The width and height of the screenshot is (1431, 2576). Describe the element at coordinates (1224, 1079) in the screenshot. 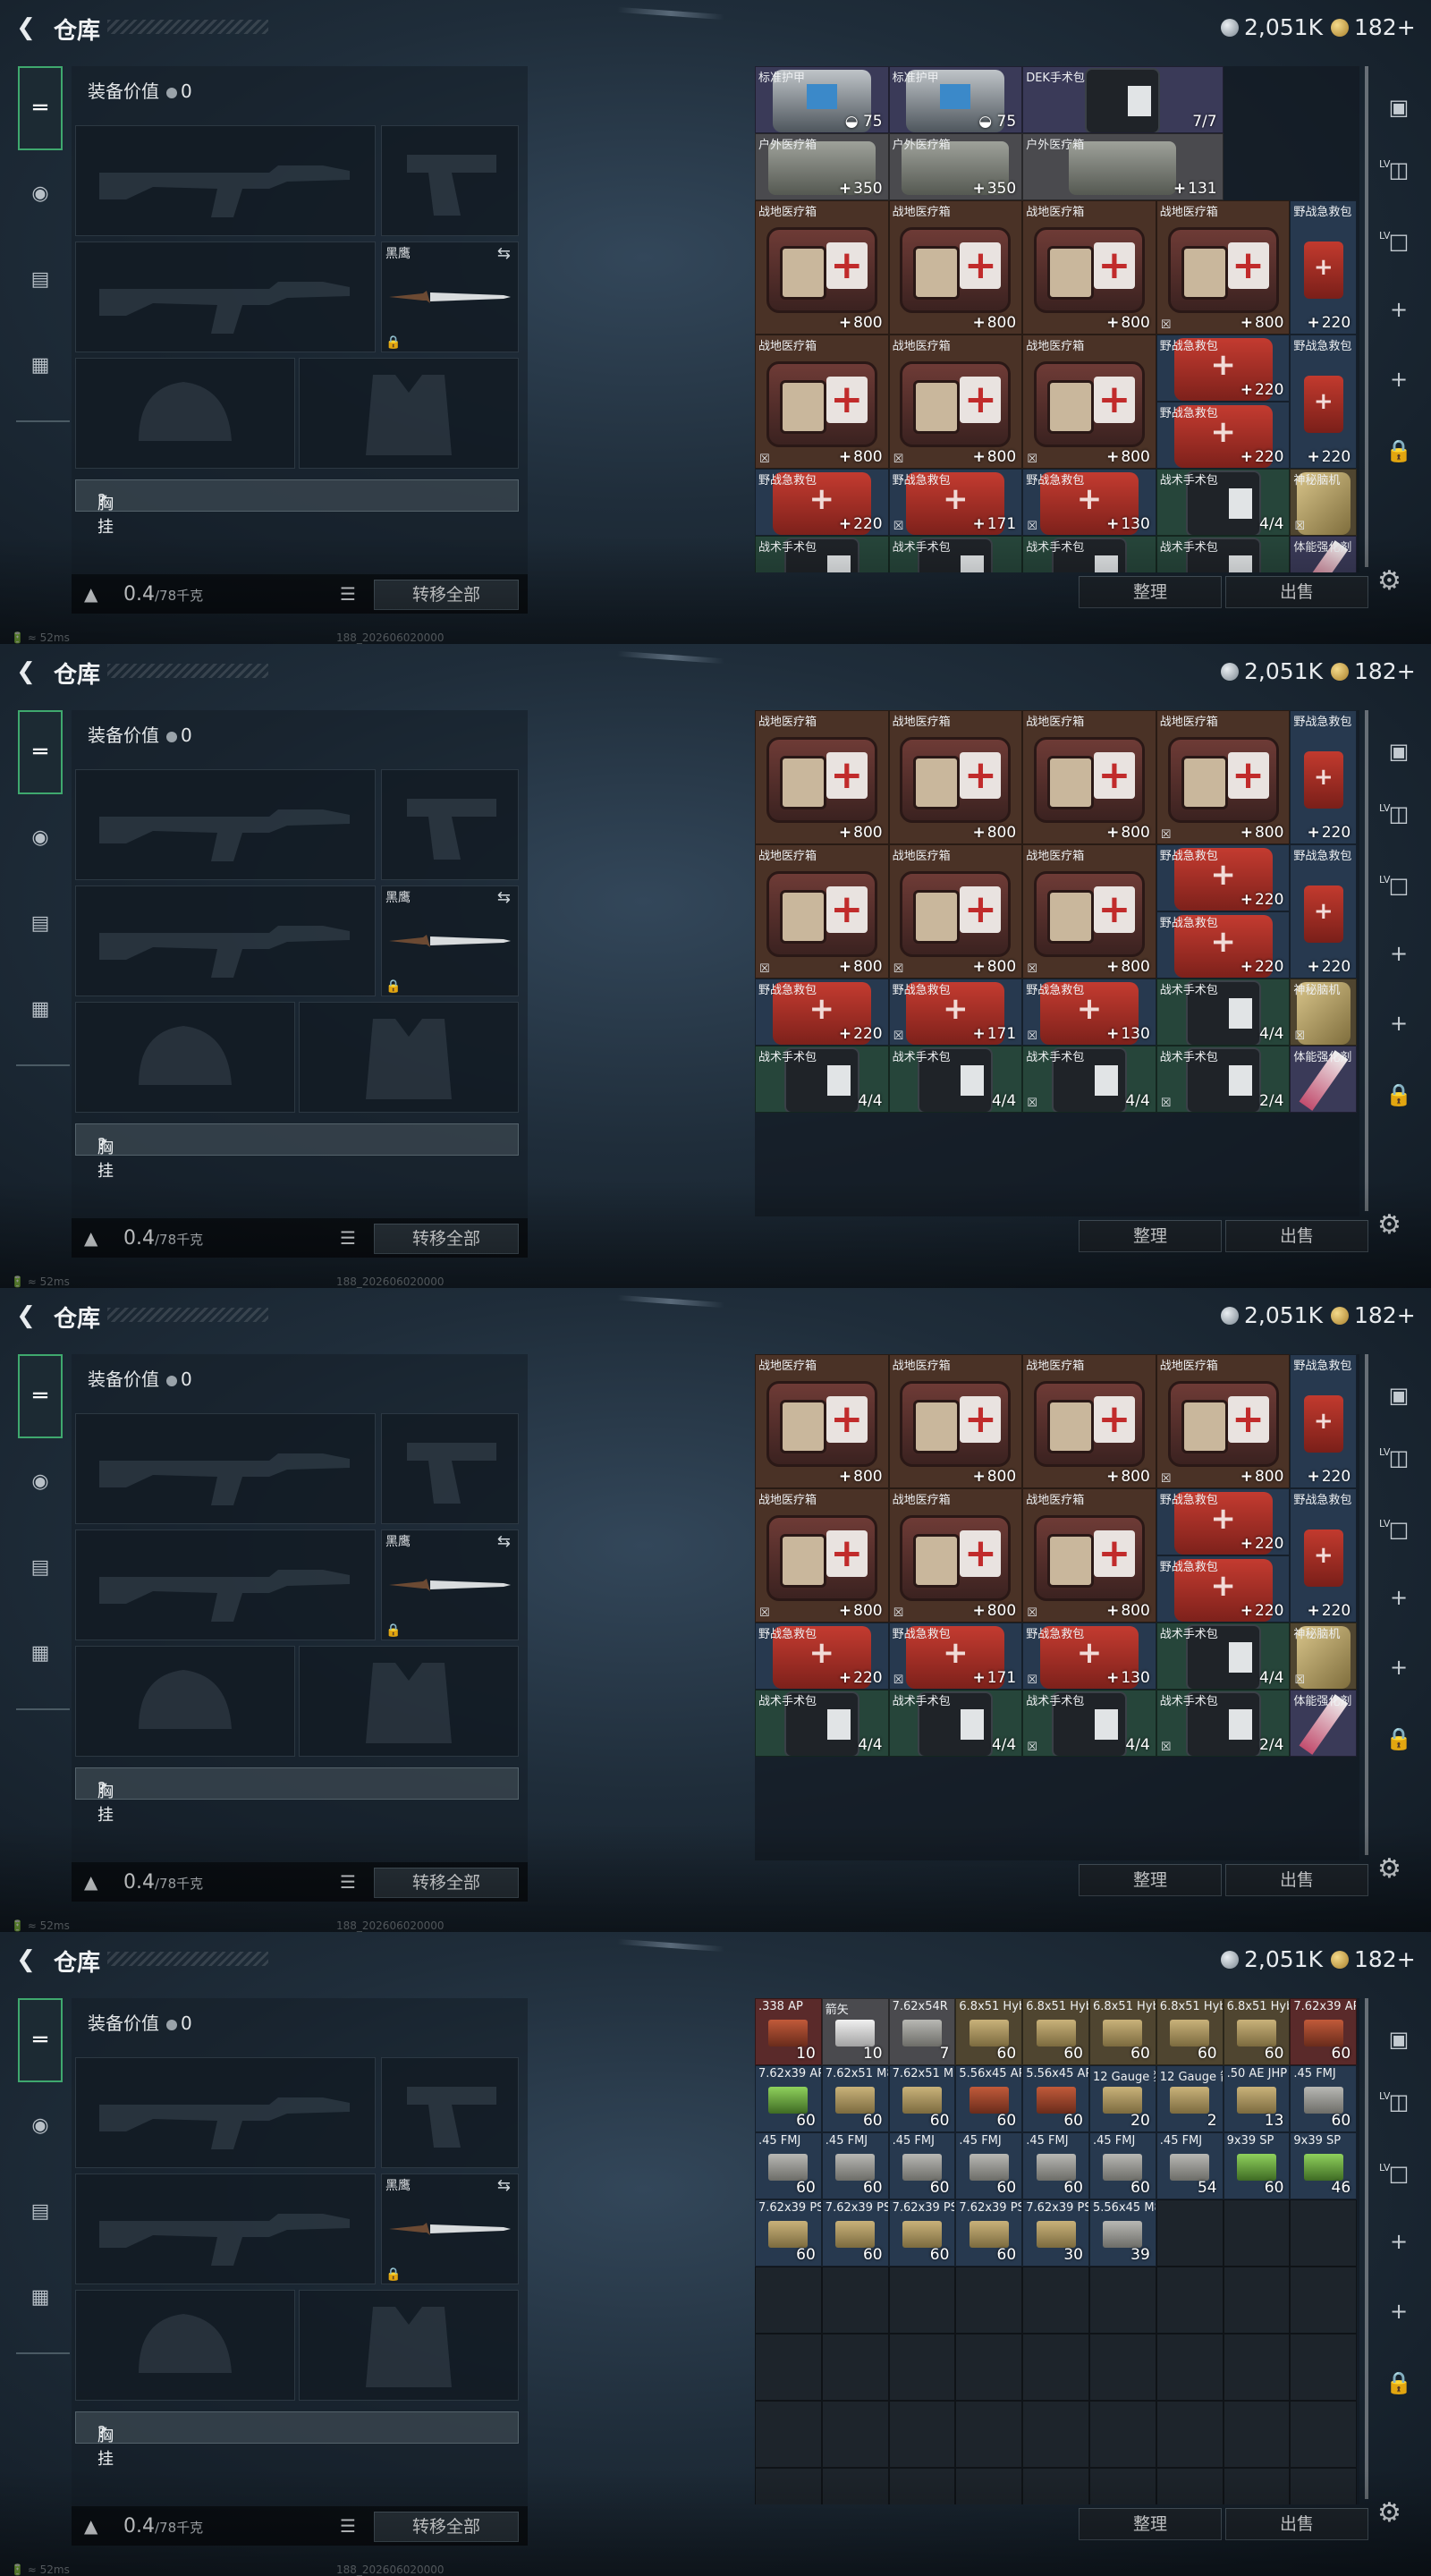

I see `stash-item: 战术手术包 2/4 ☒` at that location.